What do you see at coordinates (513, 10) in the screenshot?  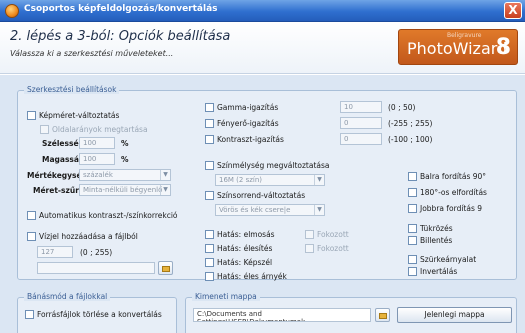 I see `close-button: X` at bounding box center [513, 10].